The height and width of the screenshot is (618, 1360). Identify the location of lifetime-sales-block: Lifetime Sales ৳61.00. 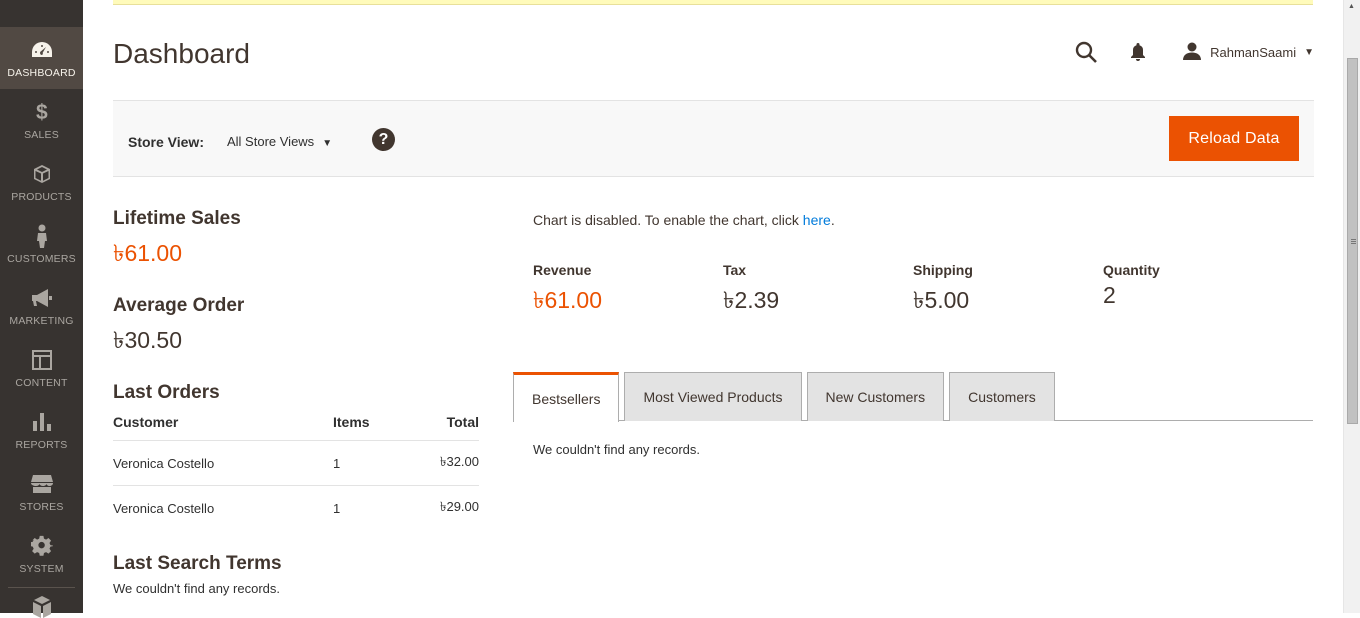
(177, 241).